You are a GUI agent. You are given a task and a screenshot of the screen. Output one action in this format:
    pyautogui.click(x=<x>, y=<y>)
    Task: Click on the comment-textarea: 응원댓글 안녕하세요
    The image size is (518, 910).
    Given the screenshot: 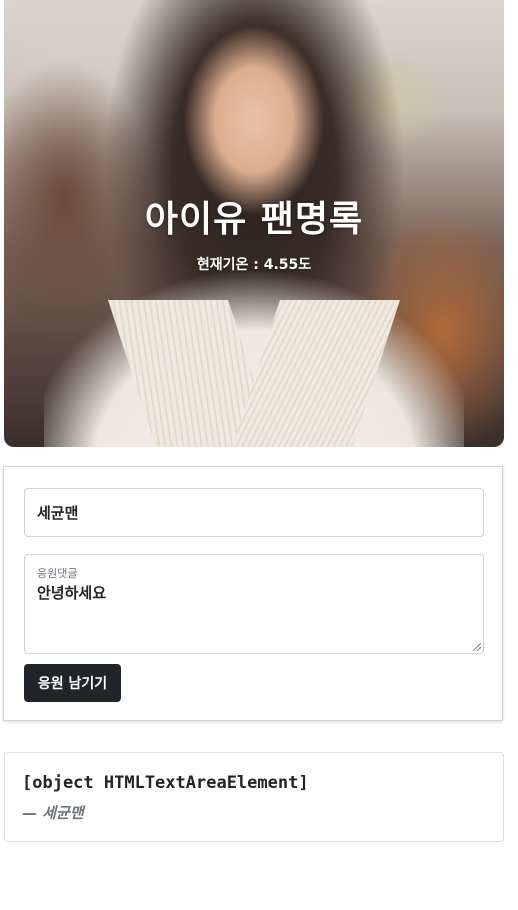 What is the action you would take?
    pyautogui.click(x=254, y=604)
    